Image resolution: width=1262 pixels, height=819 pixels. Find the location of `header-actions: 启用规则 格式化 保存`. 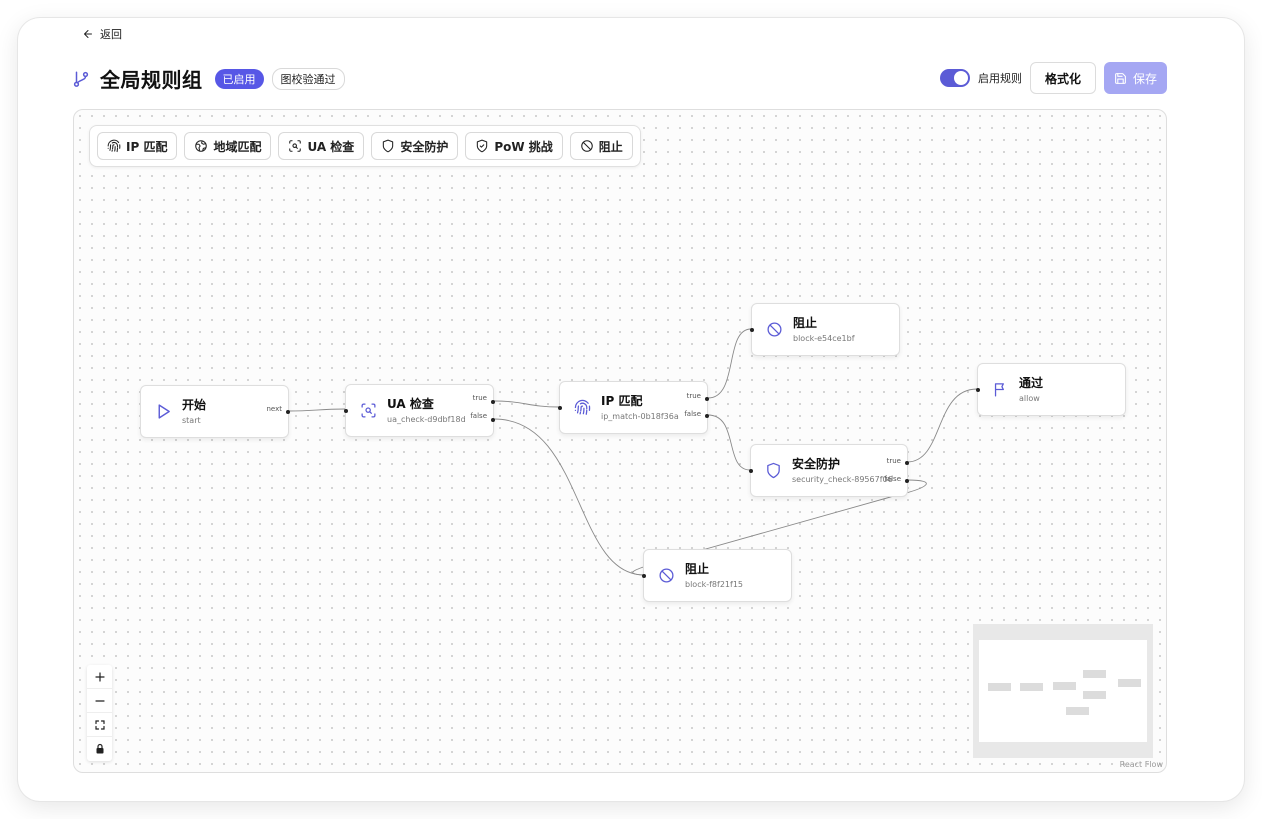

header-actions: 启用规则 格式化 保存 is located at coordinates (1053, 78).